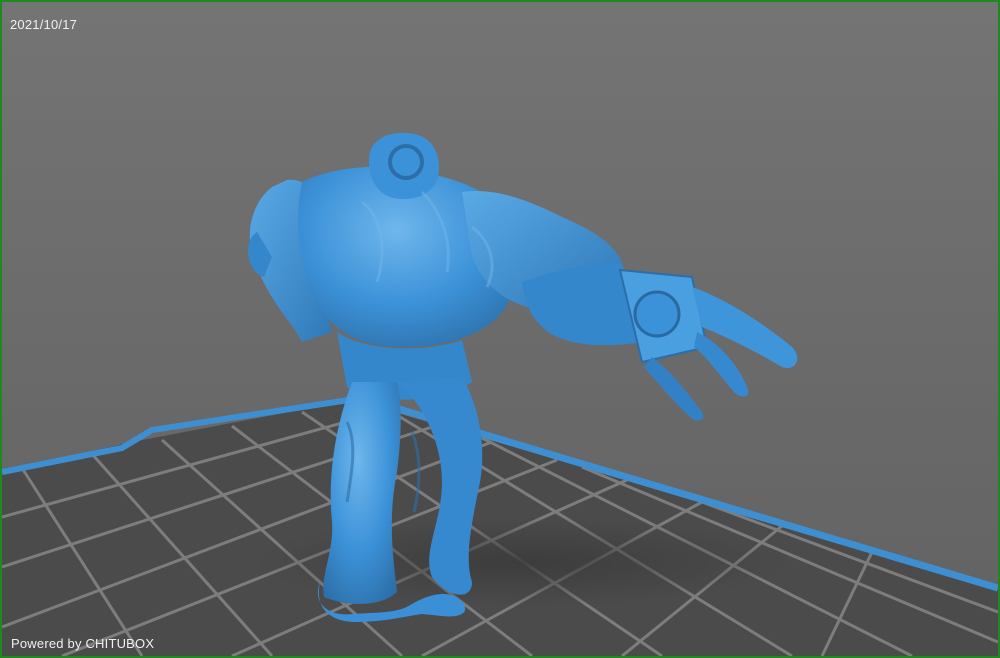  I want to click on watermark-label: Powered by CHITUBOX, so click(83, 643).